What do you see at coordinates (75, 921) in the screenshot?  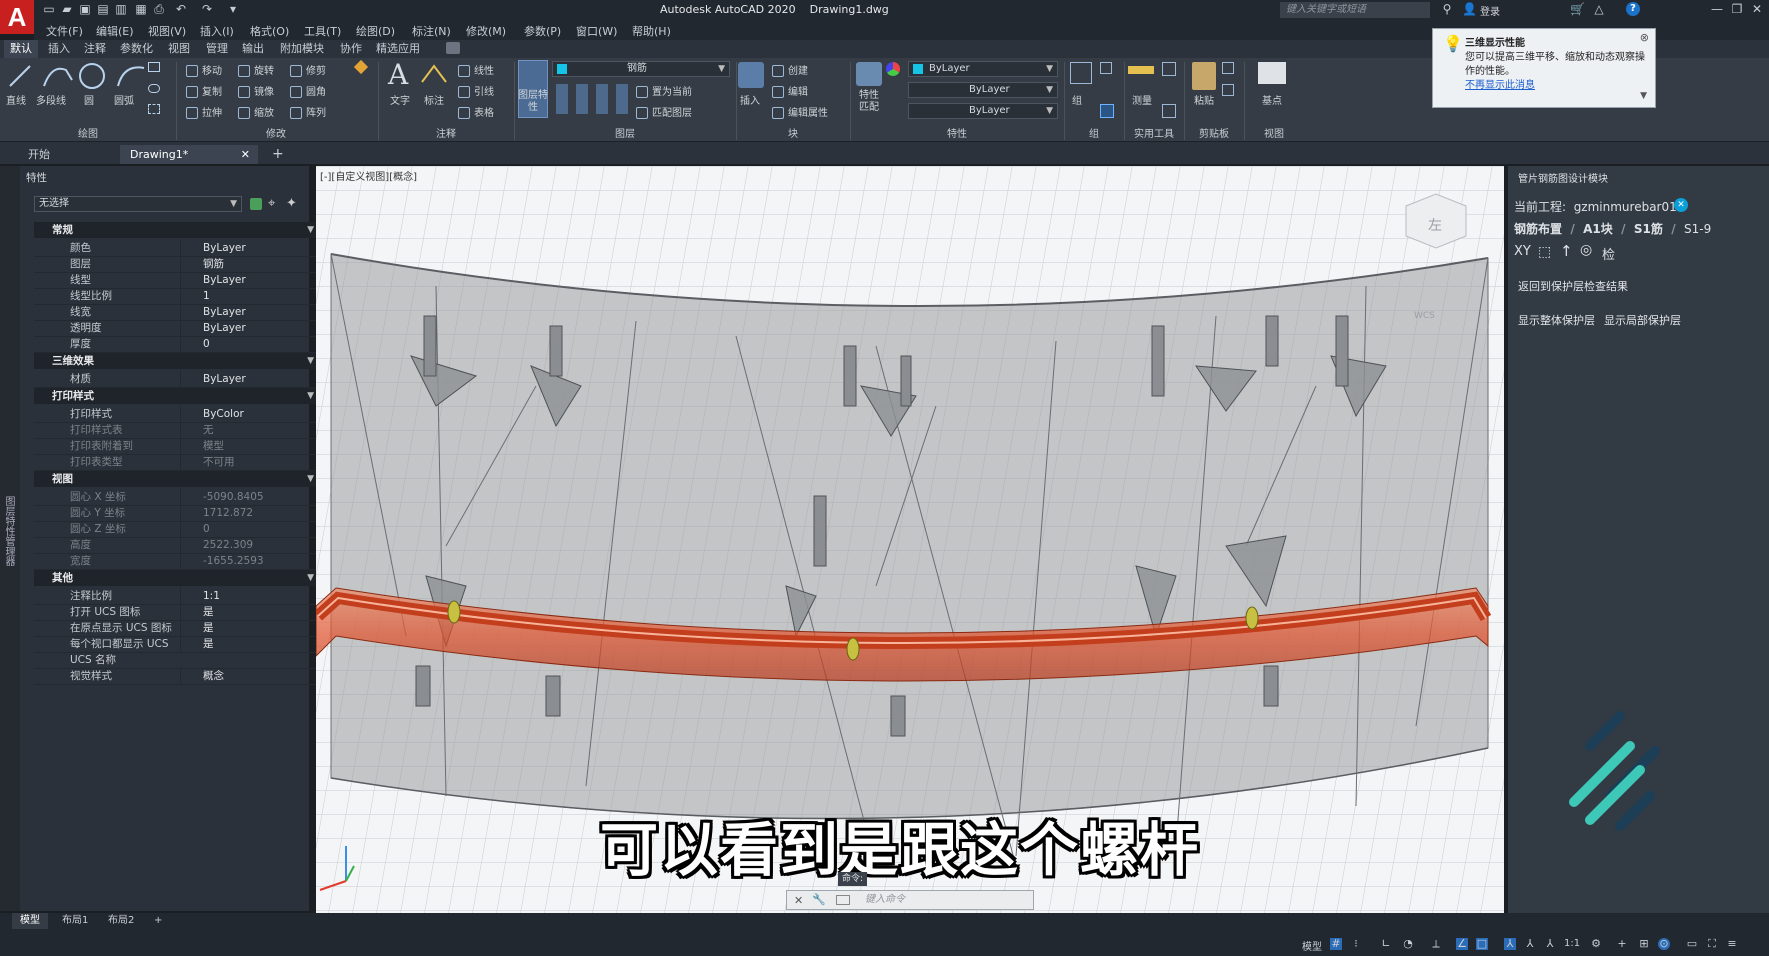 I see `tab-layout1: 布局1` at bounding box center [75, 921].